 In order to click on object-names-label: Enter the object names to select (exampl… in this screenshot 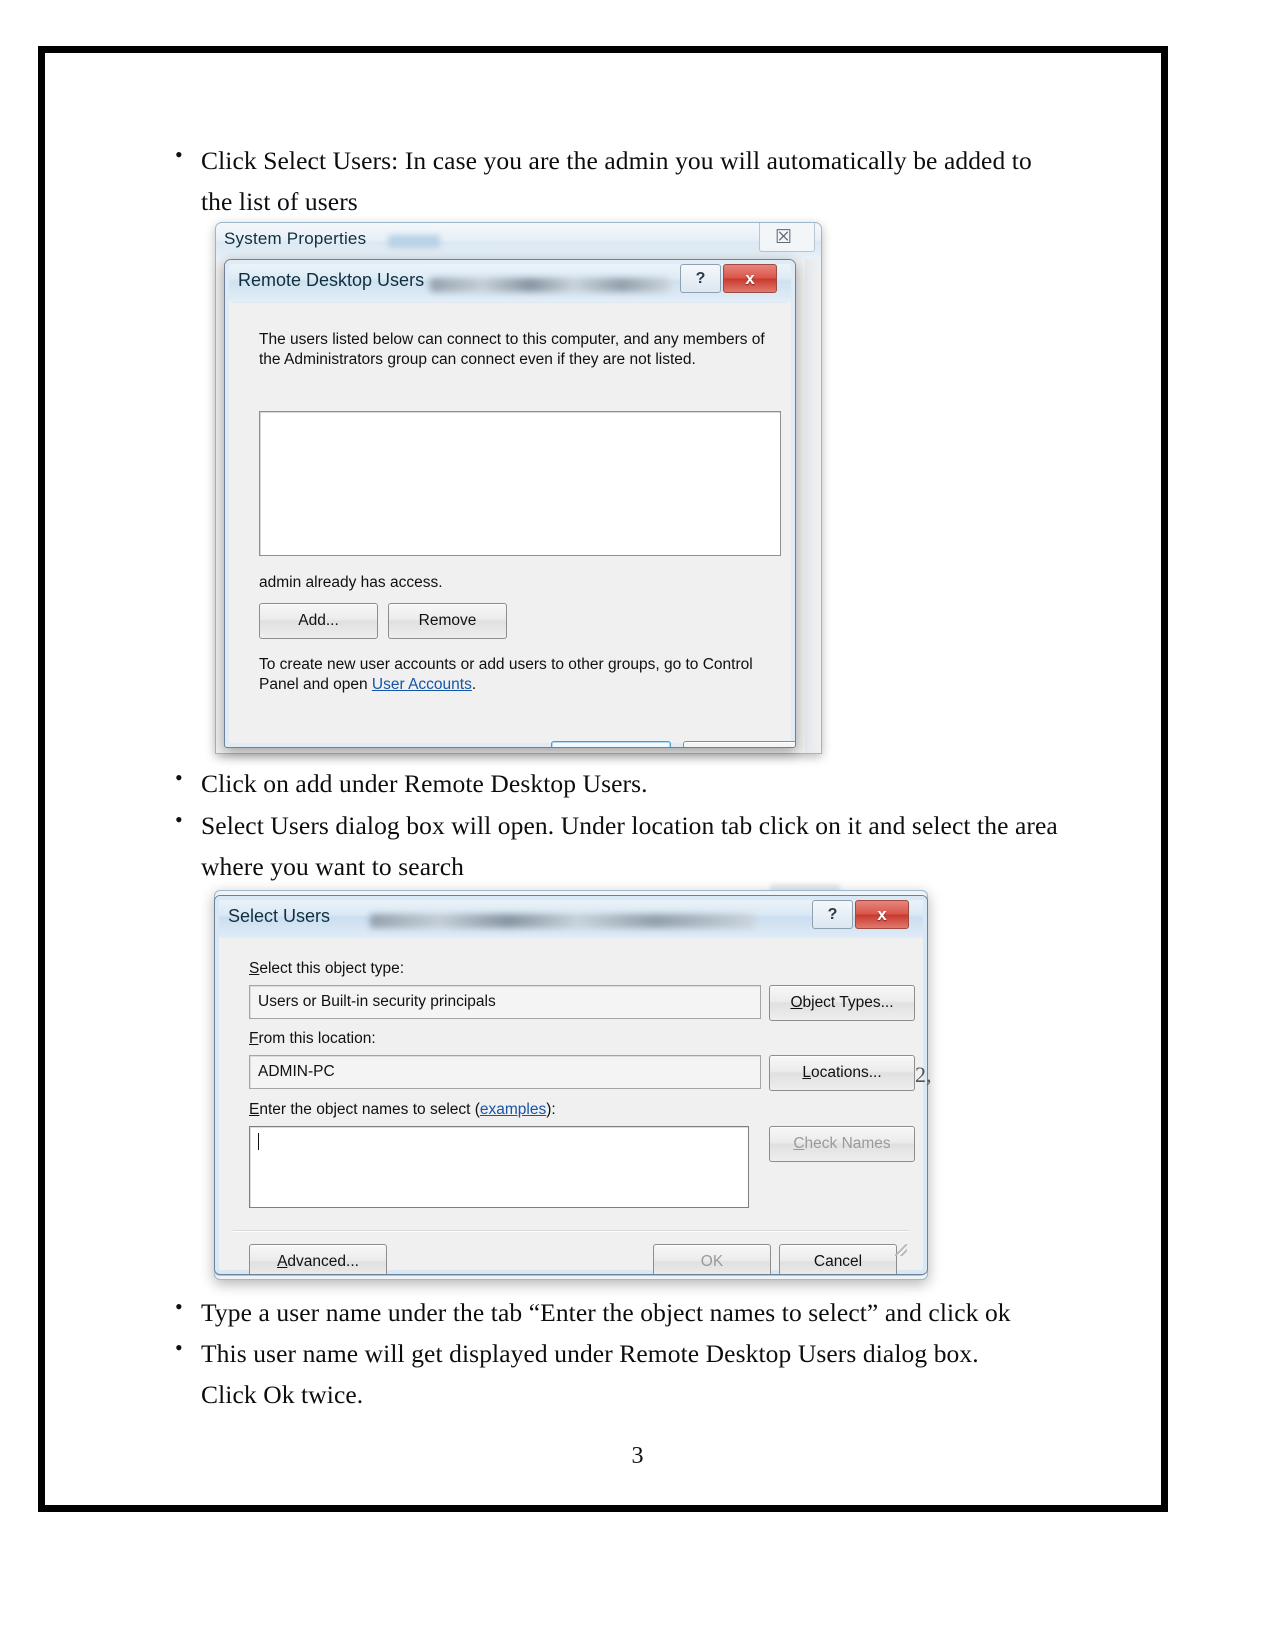, I will do `click(402, 1110)`.